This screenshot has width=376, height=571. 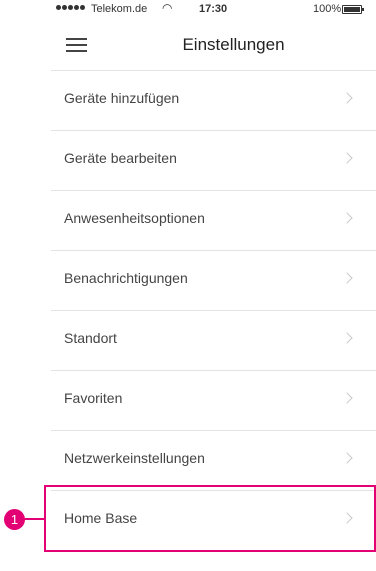 I want to click on carrier-name: Telekom.de, so click(x=119, y=9).